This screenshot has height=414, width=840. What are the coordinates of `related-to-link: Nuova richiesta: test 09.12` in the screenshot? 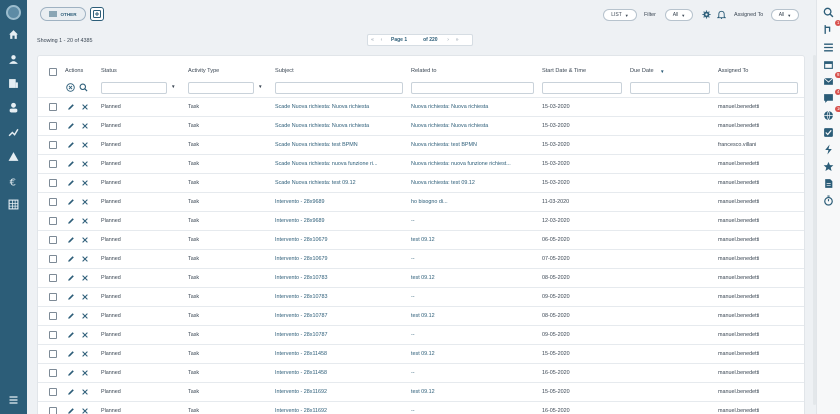 It's located at (470, 183).